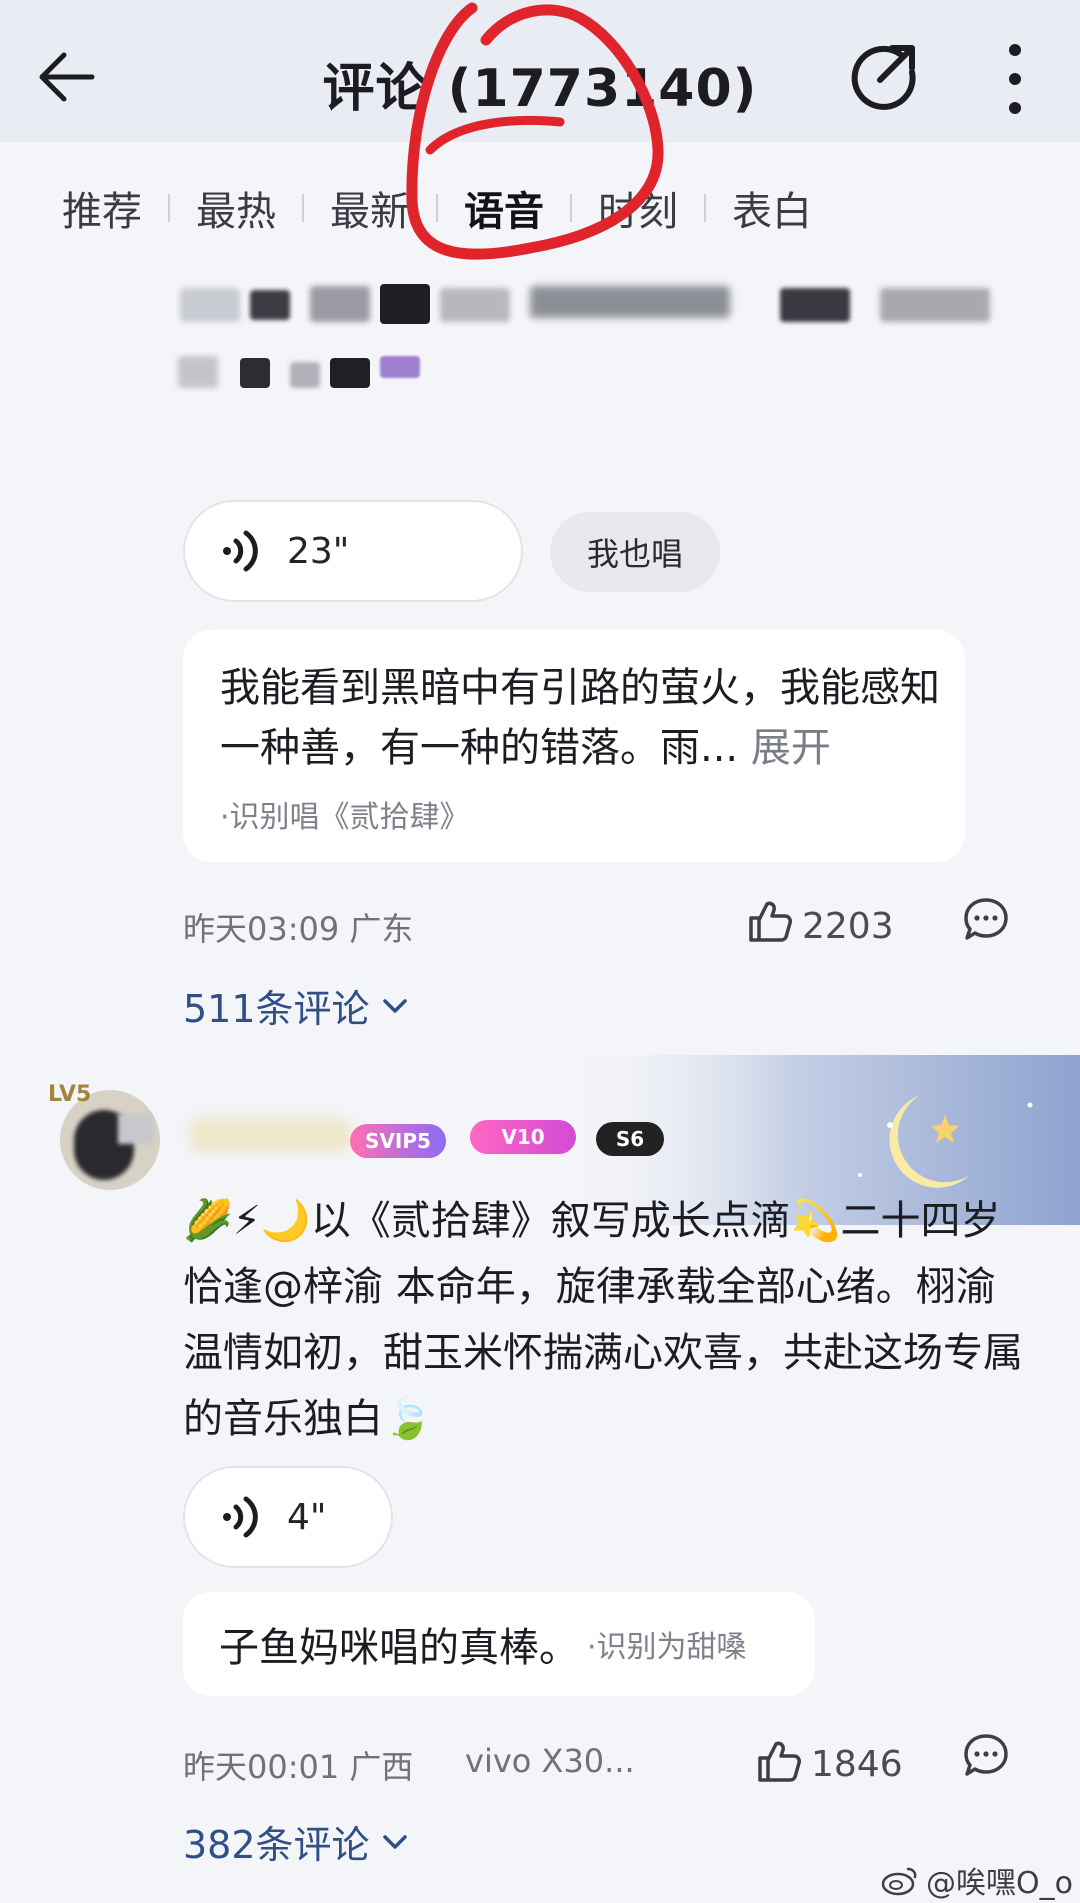  Describe the element at coordinates (1015, 79) in the screenshot. I see `more-vertical-icon` at that location.